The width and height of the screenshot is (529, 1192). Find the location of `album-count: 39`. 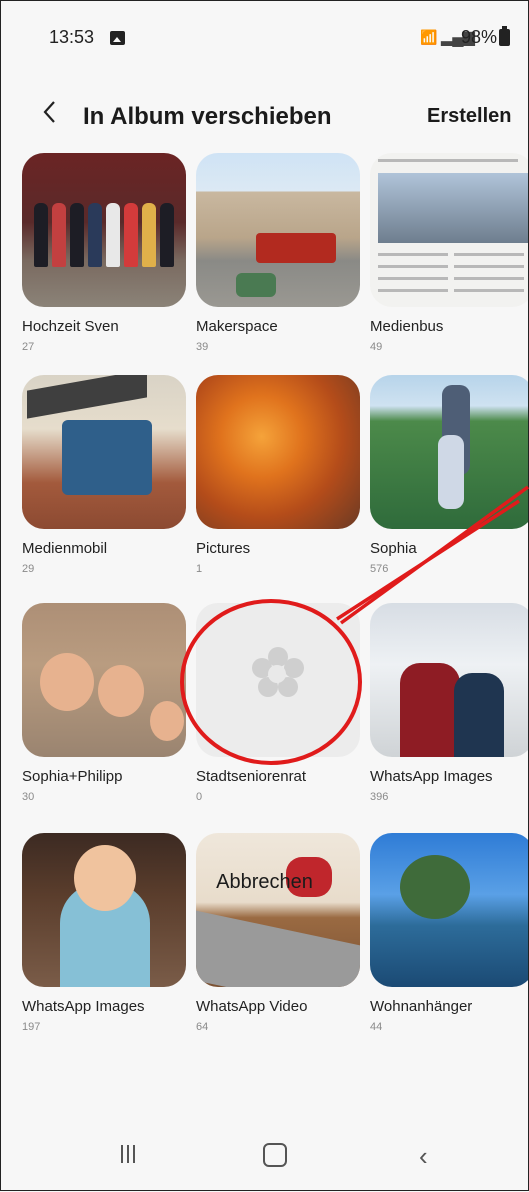

album-count: 39 is located at coordinates (202, 347).